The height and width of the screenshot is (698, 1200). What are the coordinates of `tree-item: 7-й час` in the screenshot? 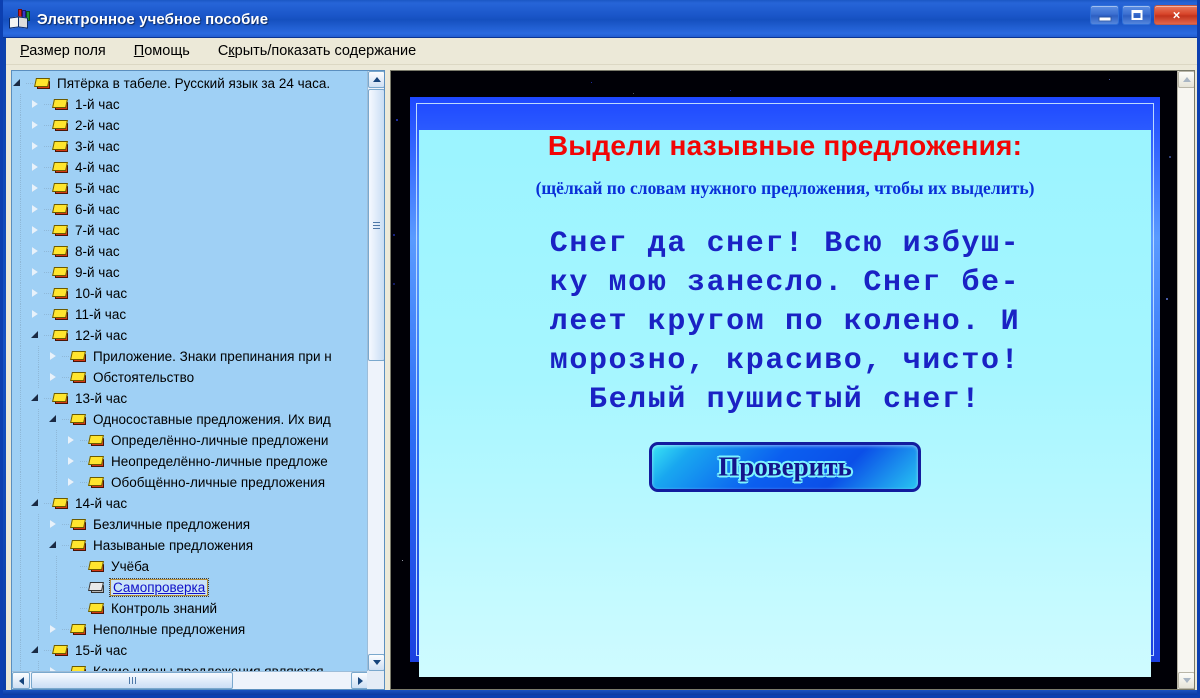 It's located at (190, 230).